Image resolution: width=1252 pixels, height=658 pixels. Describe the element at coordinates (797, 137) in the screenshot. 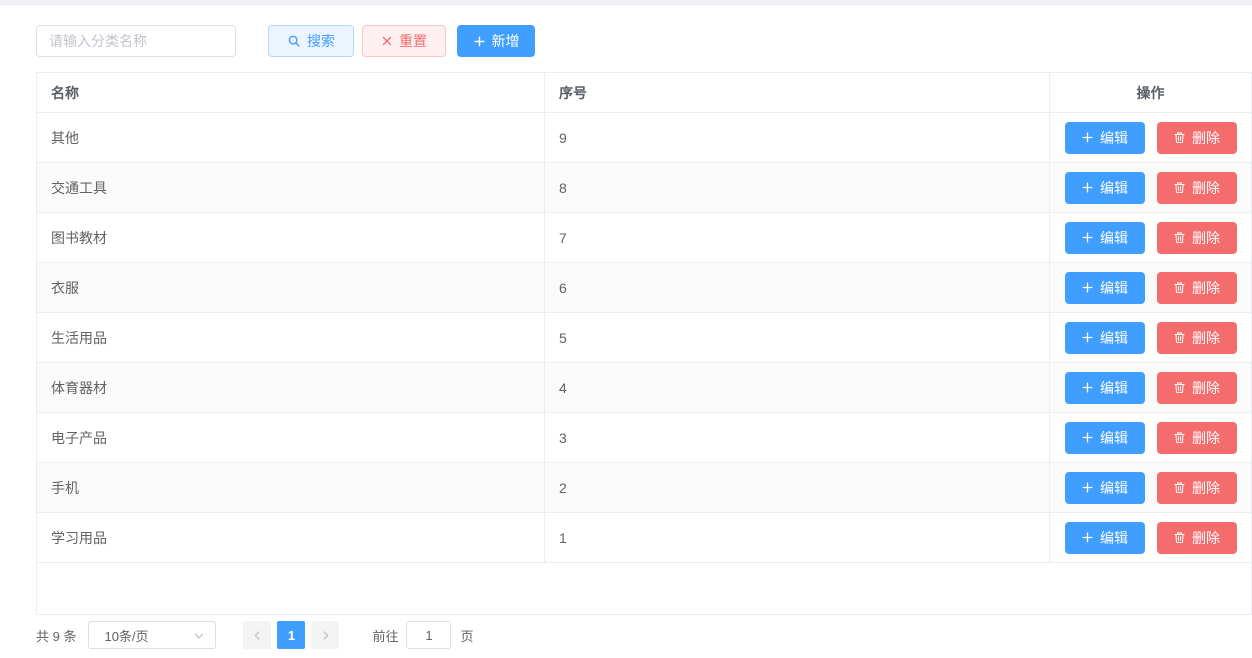

I see `cell-order: 9` at that location.